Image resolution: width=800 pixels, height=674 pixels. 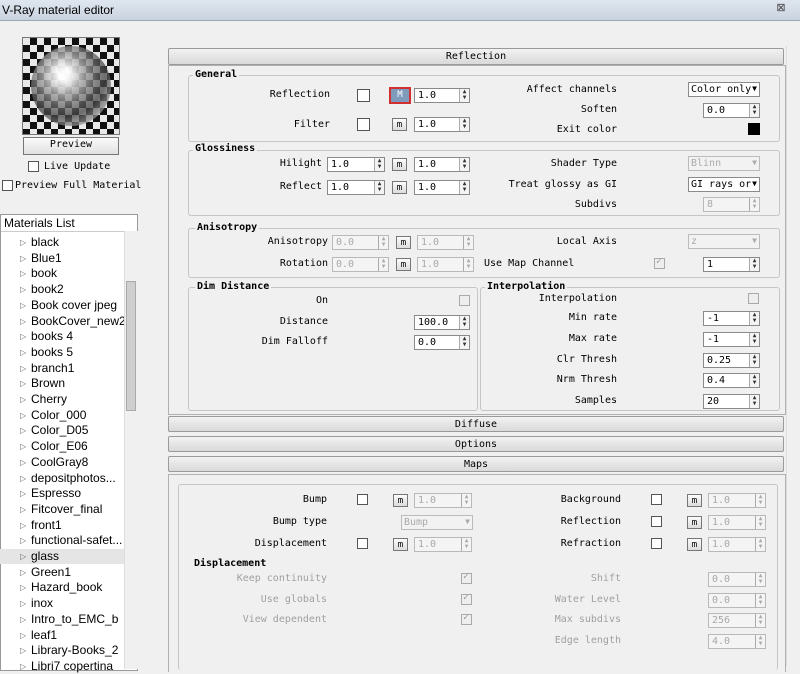 What do you see at coordinates (443, 544) in the screenshot?
I see `displacement-spinner: 1.0 ▲ ▼` at bounding box center [443, 544].